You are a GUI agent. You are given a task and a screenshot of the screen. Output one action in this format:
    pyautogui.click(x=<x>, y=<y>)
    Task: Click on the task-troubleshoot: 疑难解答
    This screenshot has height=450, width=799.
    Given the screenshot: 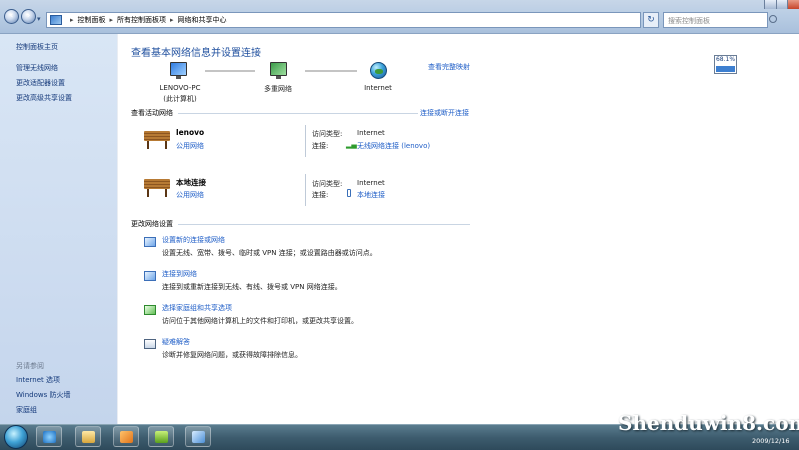 What is the action you would take?
    pyautogui.click(x=176, y=342)
    